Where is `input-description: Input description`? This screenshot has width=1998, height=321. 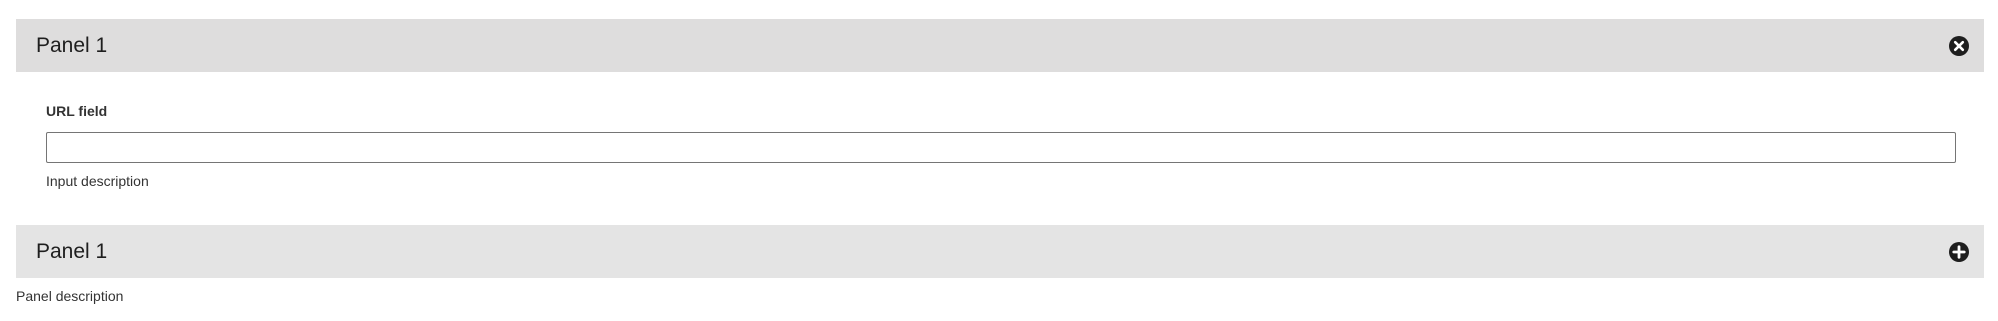
input-description: Input description is located at coordinates (97, 181).